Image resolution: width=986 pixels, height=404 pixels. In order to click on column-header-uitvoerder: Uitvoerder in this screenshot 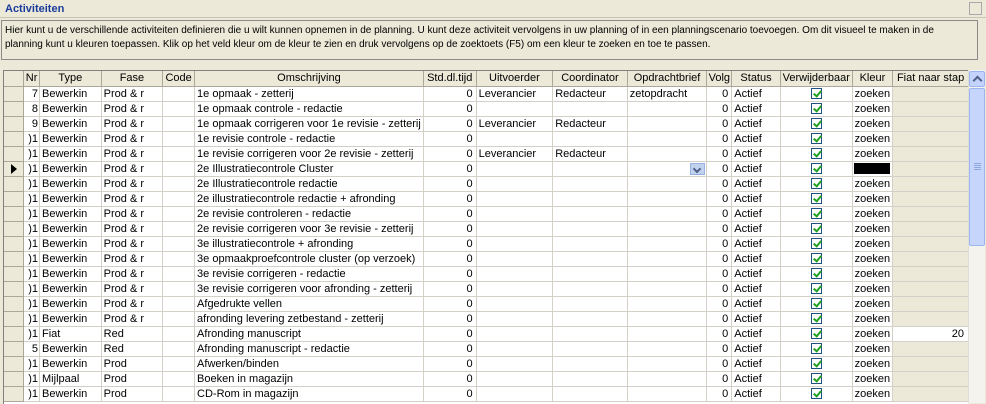, I will do `click(515, 79)`.